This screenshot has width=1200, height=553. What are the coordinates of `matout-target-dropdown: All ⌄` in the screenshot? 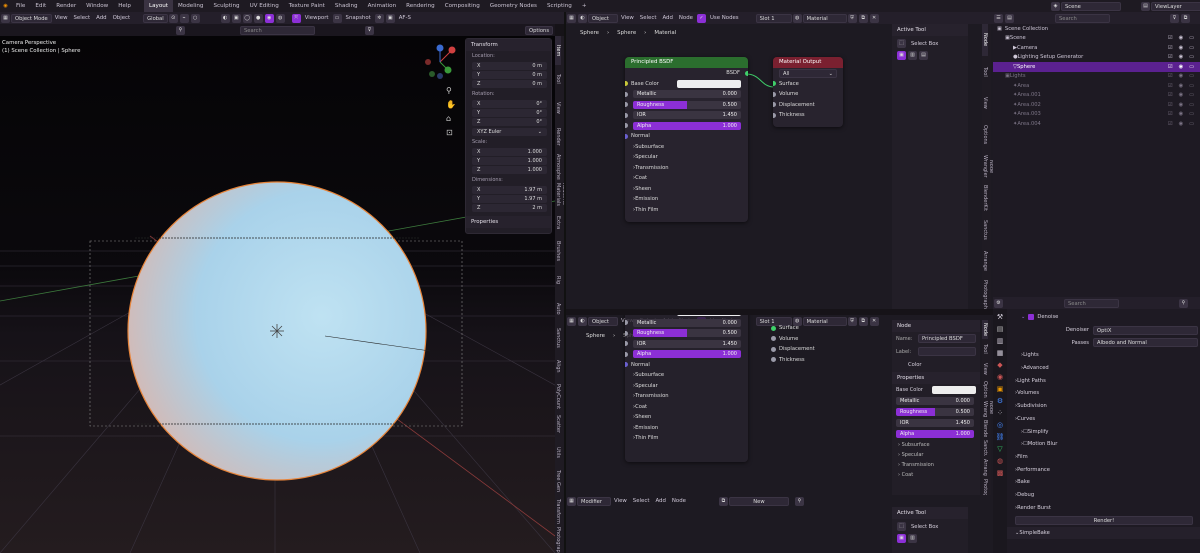 It's located at (808, 73).